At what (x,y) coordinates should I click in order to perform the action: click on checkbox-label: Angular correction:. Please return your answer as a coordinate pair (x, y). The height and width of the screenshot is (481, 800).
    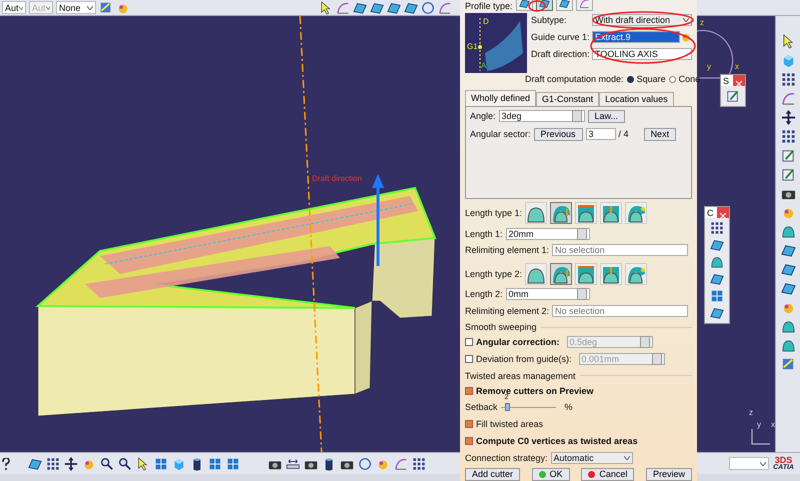
    Looking at the image, I should click on (518, 342).